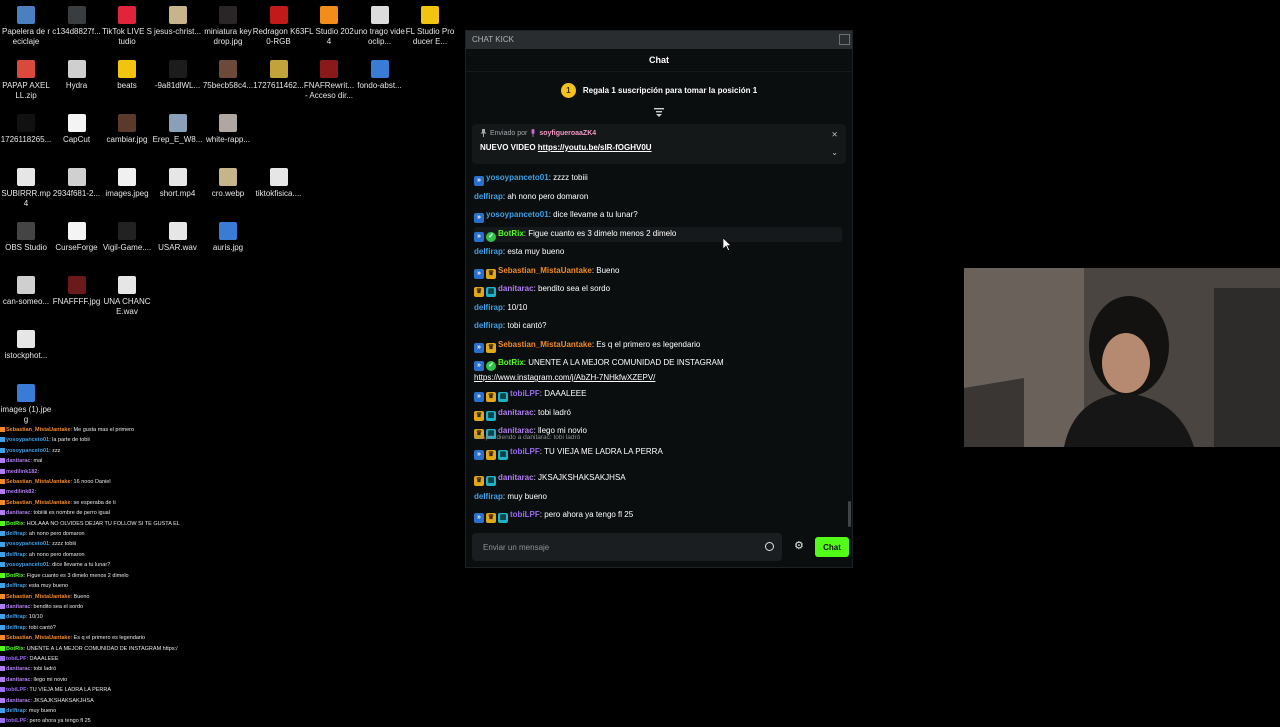  I want to click on desktop-icon: SUBIRRR.mp4, so click(26, 188).